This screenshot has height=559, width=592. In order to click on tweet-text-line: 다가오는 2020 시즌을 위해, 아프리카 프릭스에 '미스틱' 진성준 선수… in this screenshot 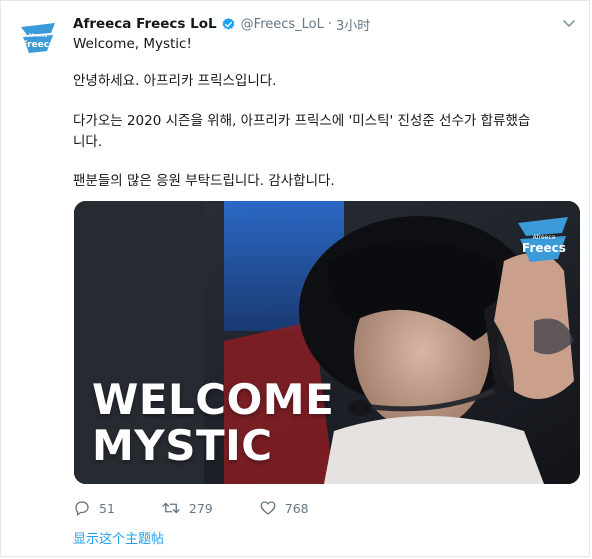, I will do `click(302, 121)`.